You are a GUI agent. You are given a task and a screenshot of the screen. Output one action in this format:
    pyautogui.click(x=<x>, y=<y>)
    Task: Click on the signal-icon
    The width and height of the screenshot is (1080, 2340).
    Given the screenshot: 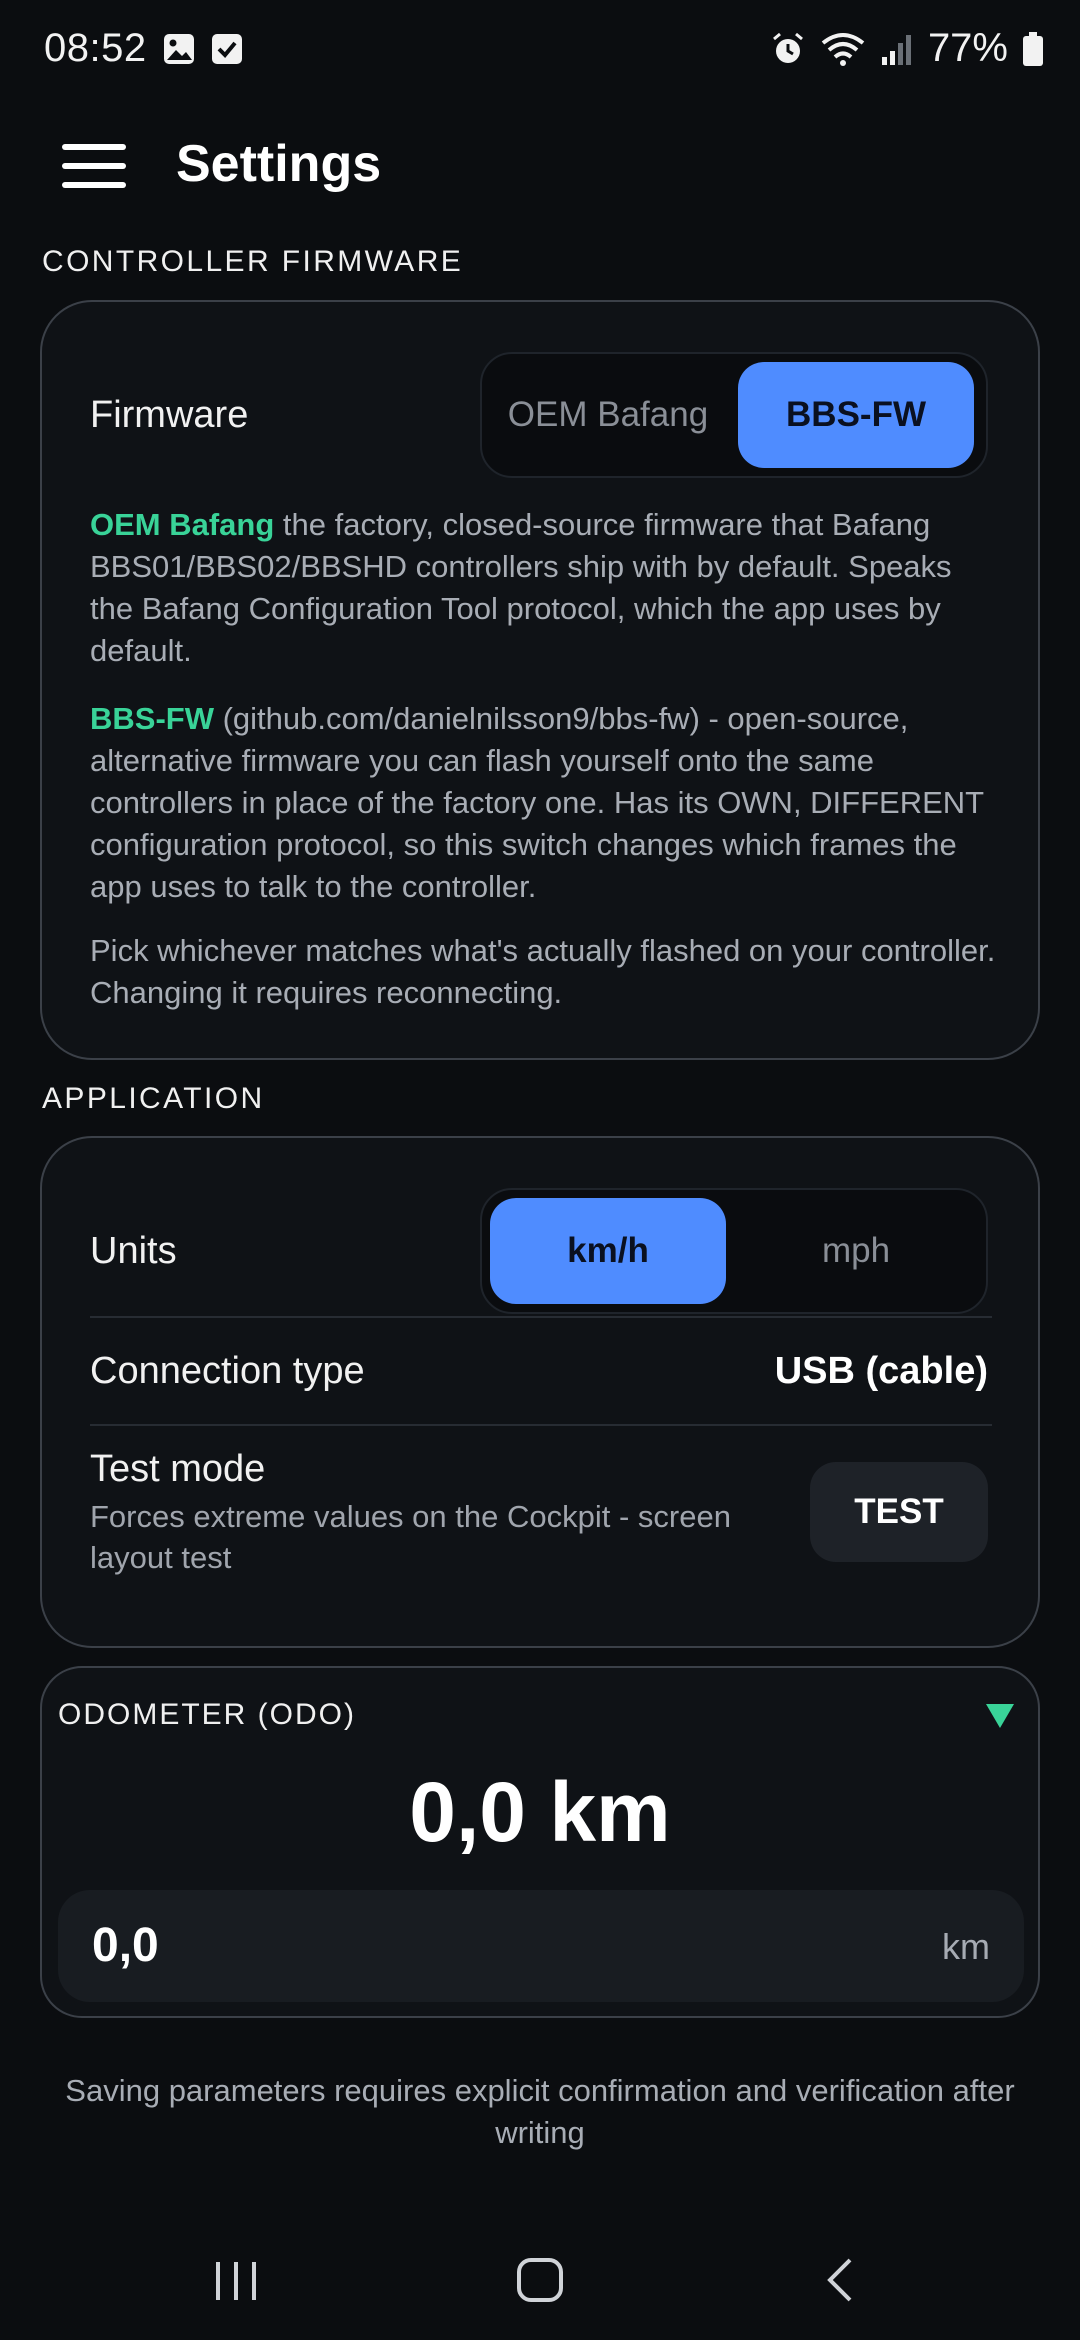 What is the action you would take?
    pyautogui.click(x=896, y=49)
    